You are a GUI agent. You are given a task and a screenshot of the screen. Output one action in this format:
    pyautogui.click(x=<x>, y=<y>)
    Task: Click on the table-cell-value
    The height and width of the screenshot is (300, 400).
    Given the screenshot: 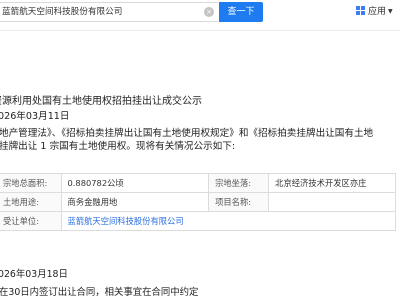 What is the action you would take?
    pyautogui.click(x=332, y=202)
    